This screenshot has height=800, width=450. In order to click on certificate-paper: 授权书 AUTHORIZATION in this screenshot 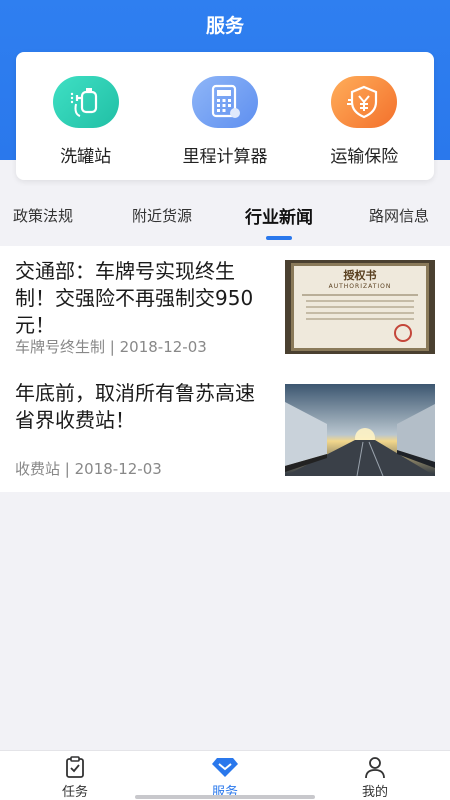, I will do `click(360, 307)`.